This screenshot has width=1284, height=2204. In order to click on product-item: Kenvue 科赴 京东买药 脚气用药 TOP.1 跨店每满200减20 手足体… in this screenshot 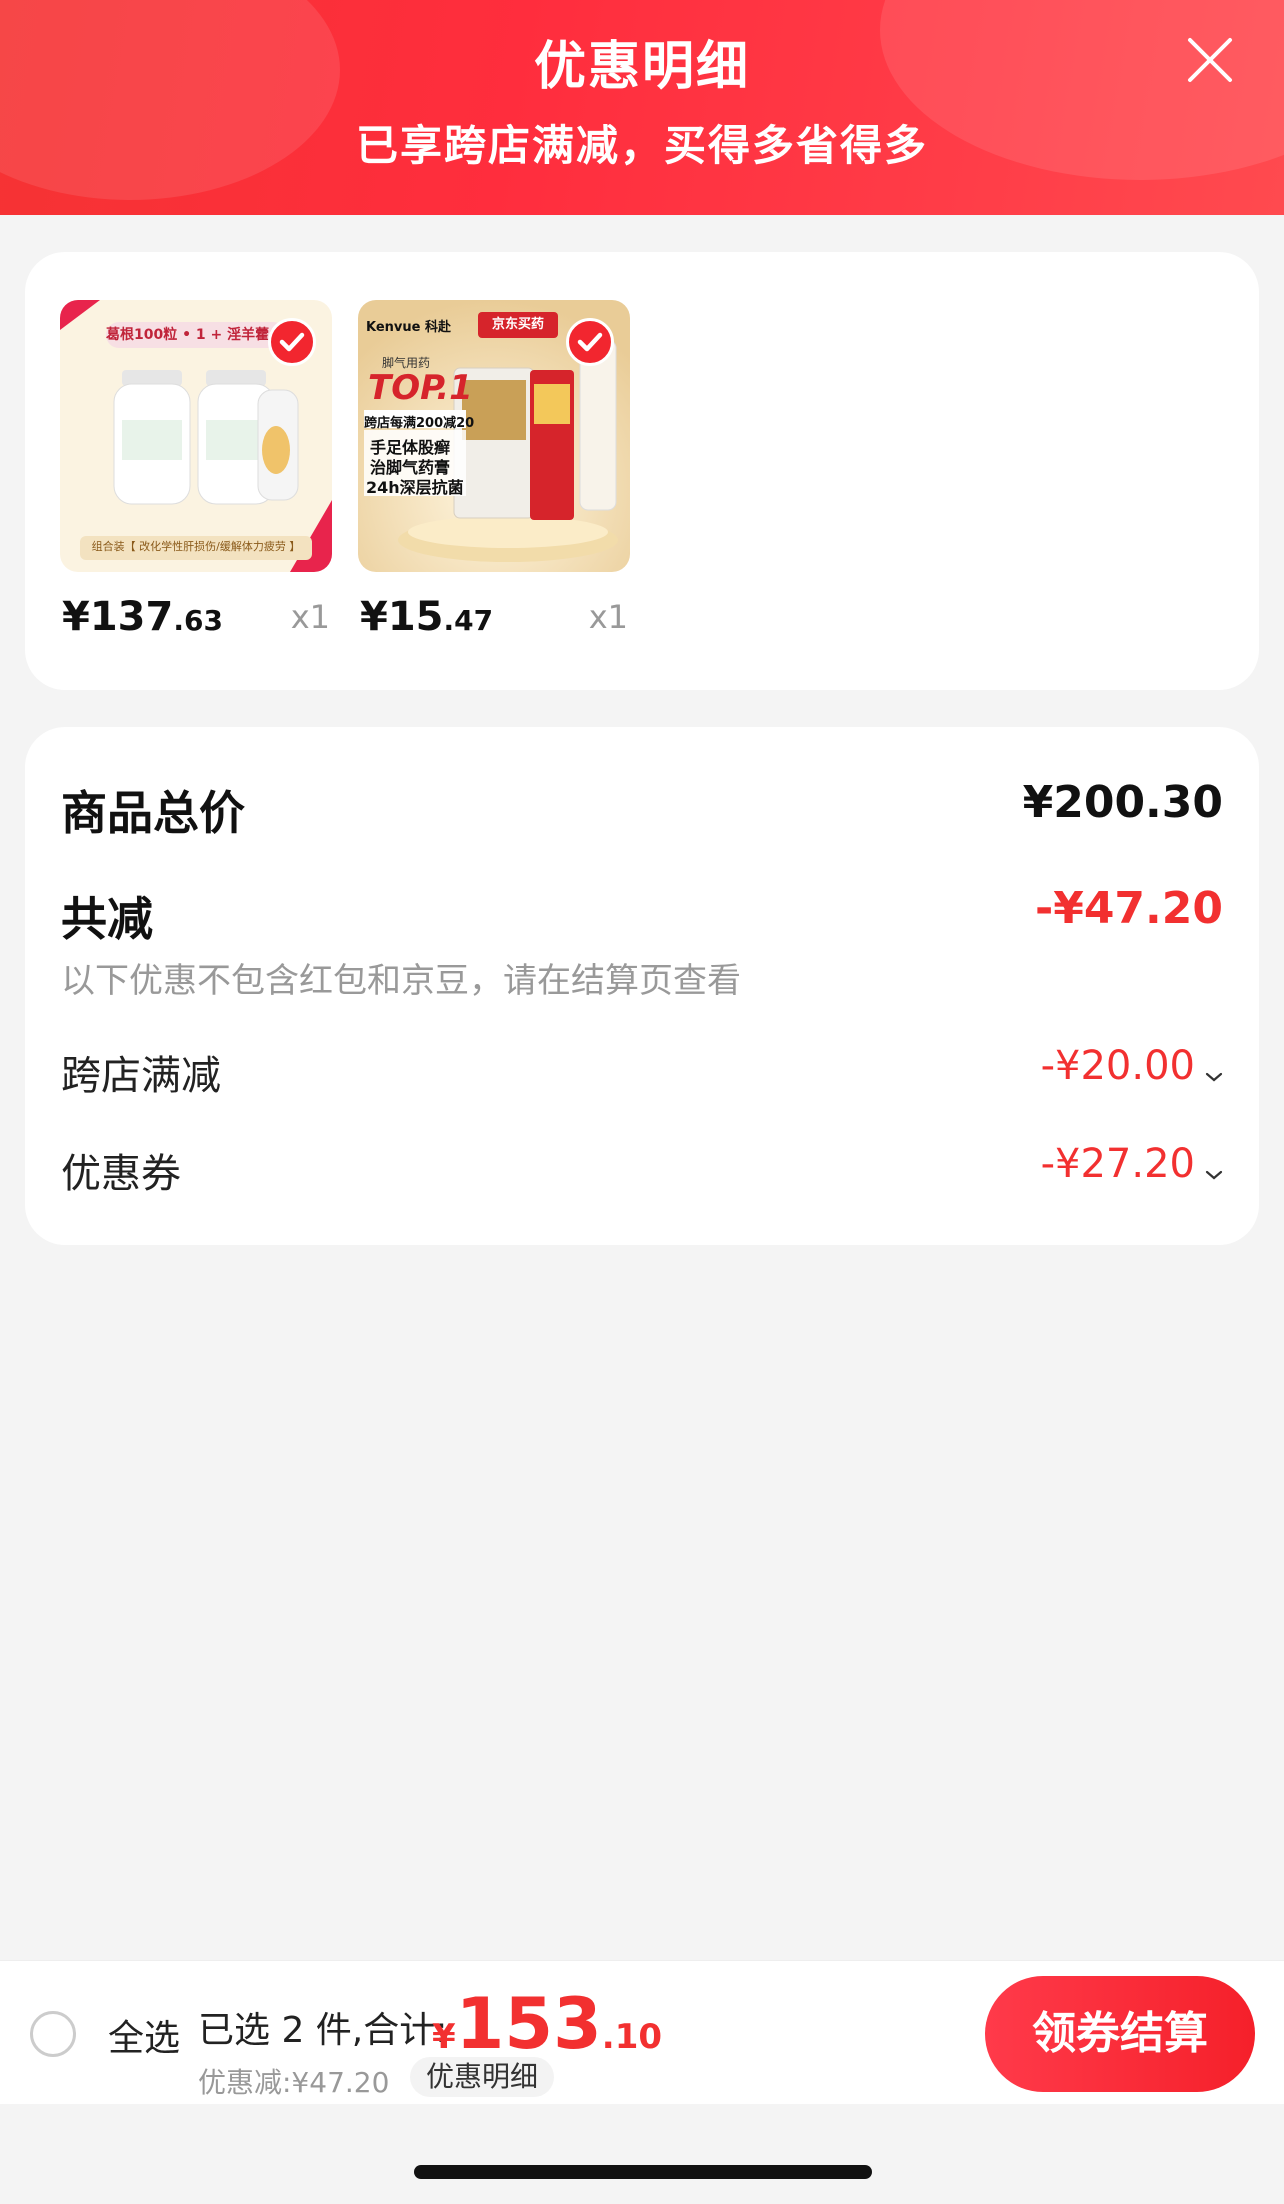, I will do `click(494, 472)`.